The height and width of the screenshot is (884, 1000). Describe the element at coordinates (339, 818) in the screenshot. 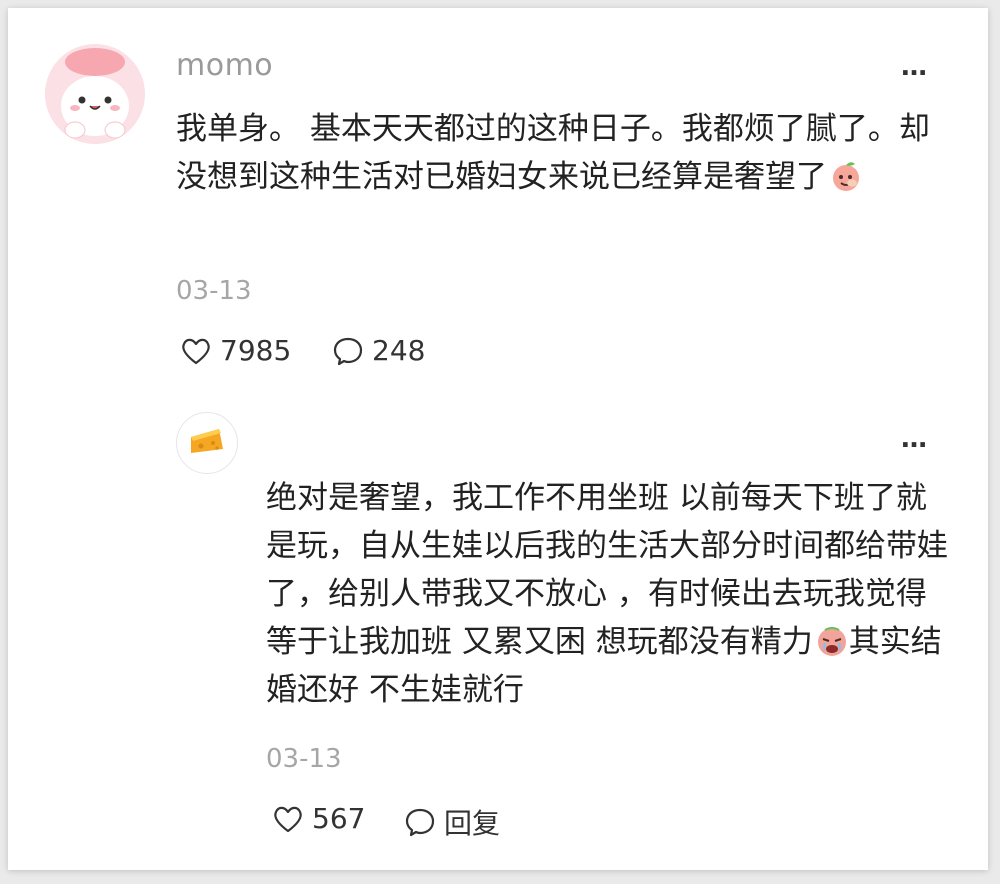

I see `reply-like-count: 567` at that location.